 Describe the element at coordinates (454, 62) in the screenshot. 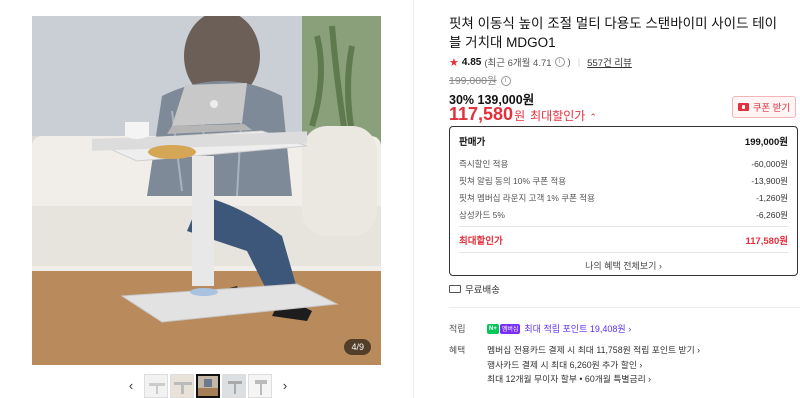

I see `star-icon: ★` at that location.